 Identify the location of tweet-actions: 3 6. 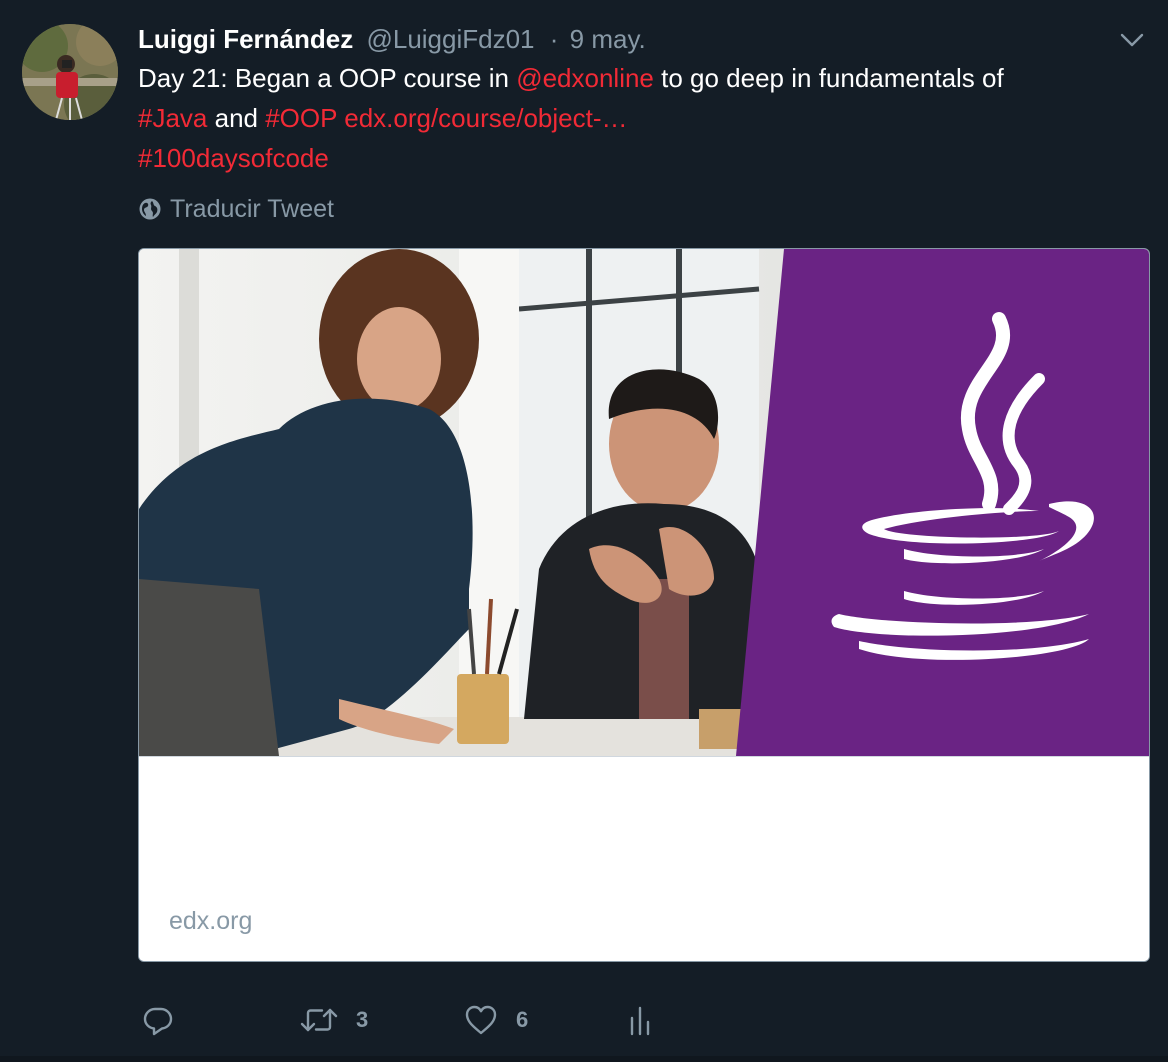
(438, 1020).